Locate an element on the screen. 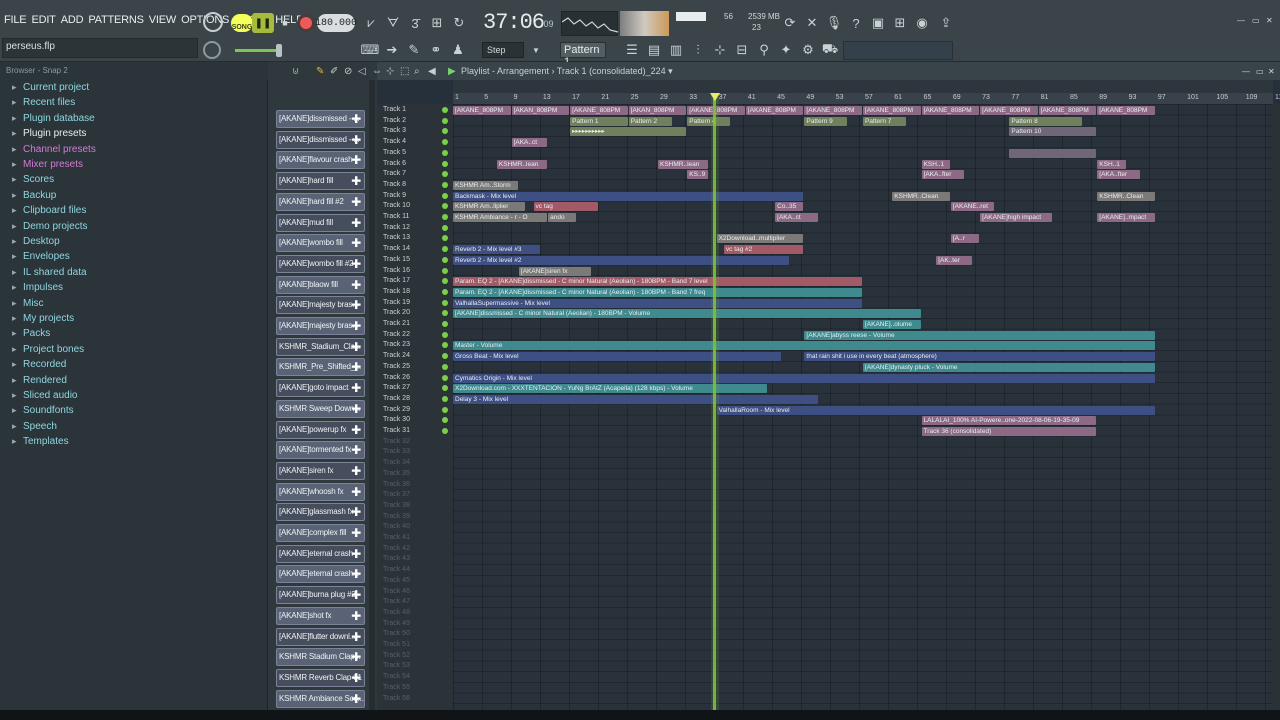 The height and width of the screenshot is (720, 1280). track-name: Track 34 is located at coordinates (396, 462).